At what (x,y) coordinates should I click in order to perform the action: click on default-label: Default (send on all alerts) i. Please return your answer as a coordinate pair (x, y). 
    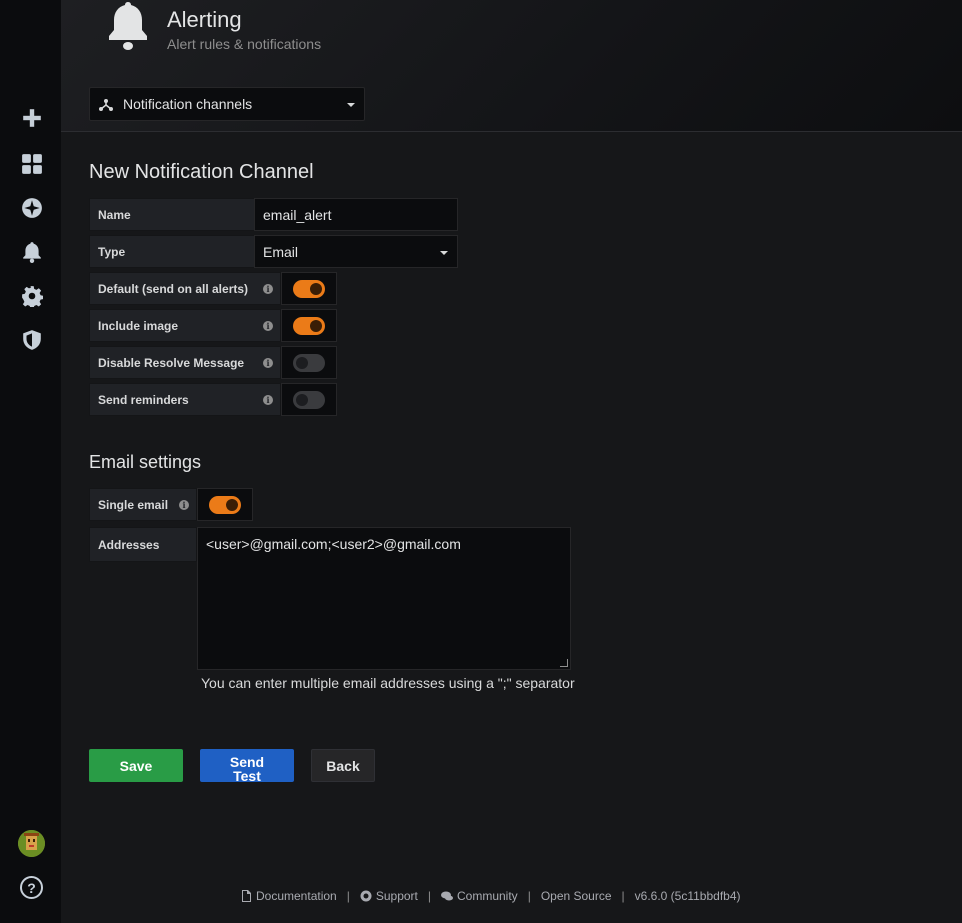
    Looking at the image, I should click on (185, 288).